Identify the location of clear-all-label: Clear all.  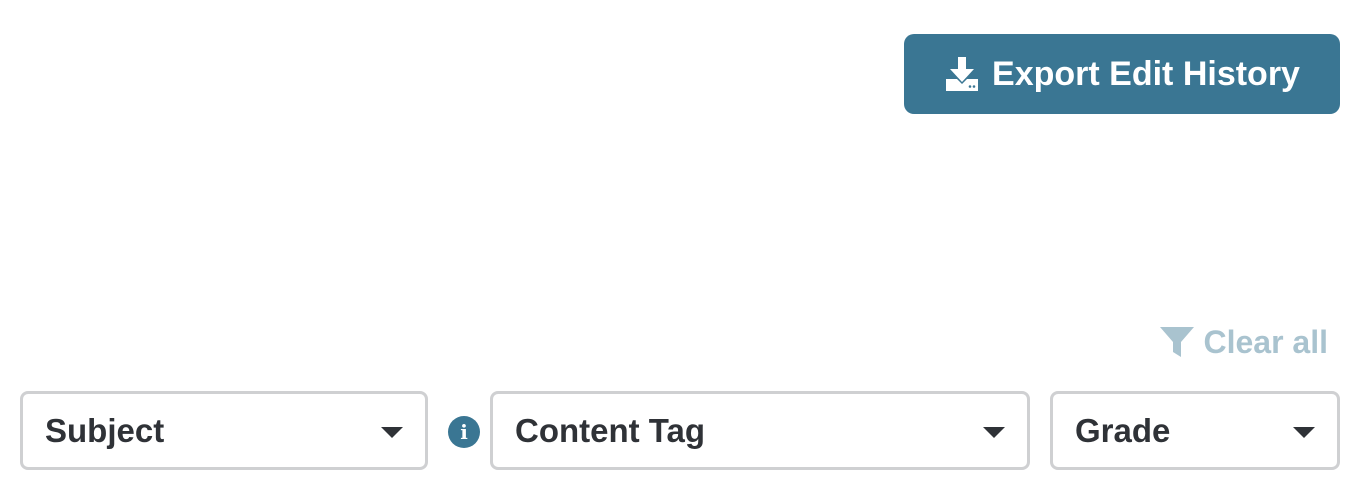
(1265, 341).